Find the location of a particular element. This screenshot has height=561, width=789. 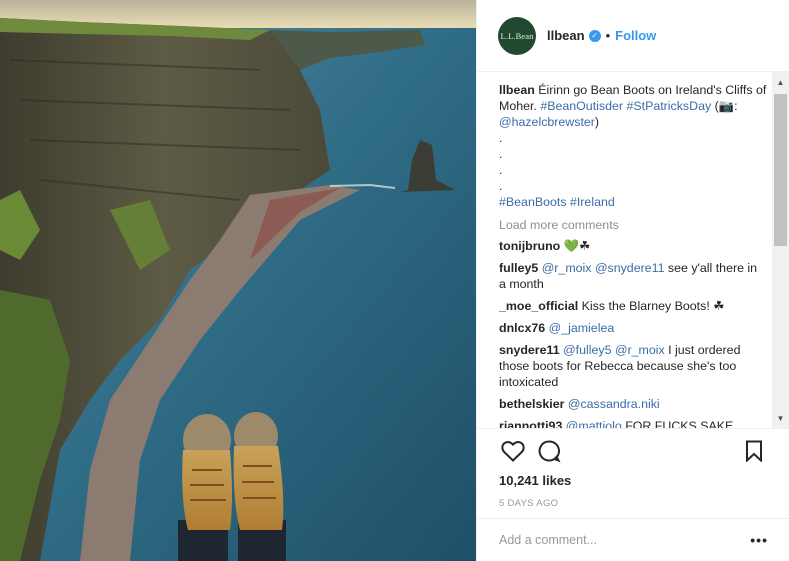

comment-text: FOR FUCKS SAKE is located at coordinates (677, 423).